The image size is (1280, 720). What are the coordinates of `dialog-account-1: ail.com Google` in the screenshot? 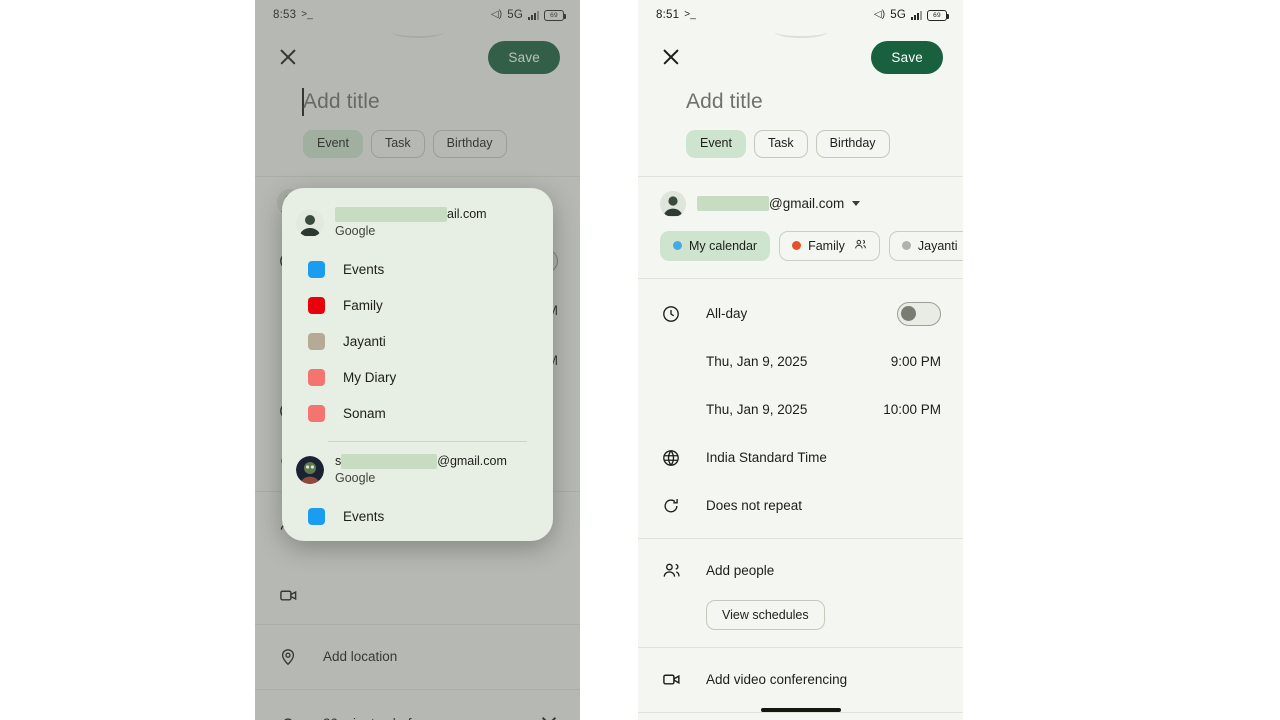 It's located at (417, 214).